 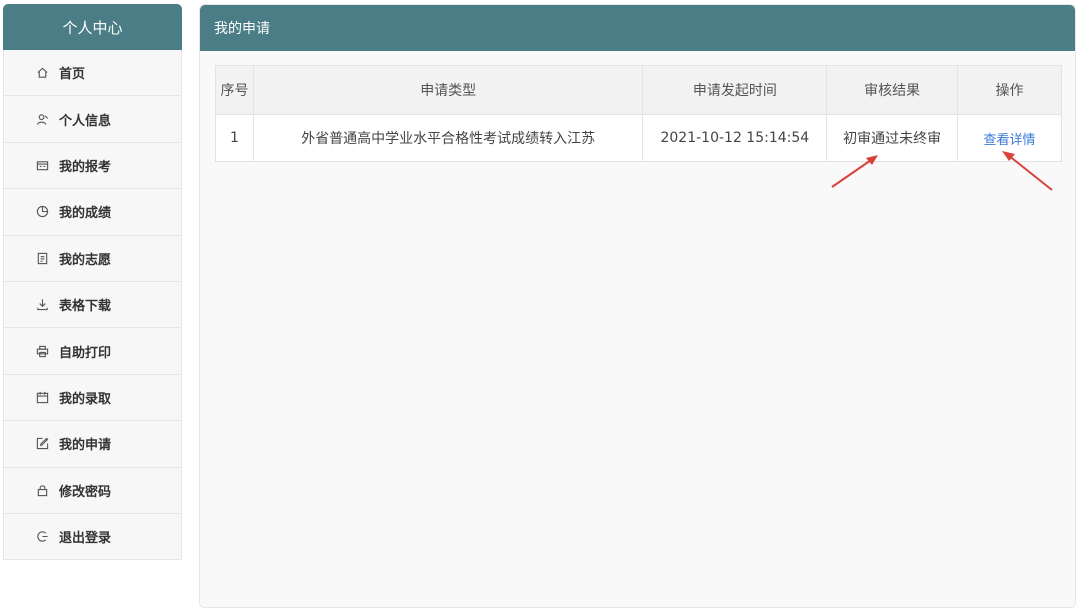 I want to click on column-header-index: 序号, so click(x=234, y=90).